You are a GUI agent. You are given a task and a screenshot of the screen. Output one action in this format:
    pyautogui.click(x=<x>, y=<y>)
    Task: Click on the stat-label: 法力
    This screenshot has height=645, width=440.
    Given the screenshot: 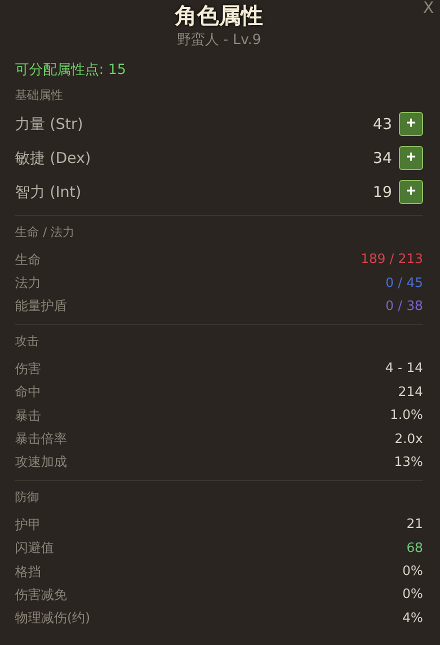 What is the action you would take?
    pyautogui.click(x=28, y=283)
    